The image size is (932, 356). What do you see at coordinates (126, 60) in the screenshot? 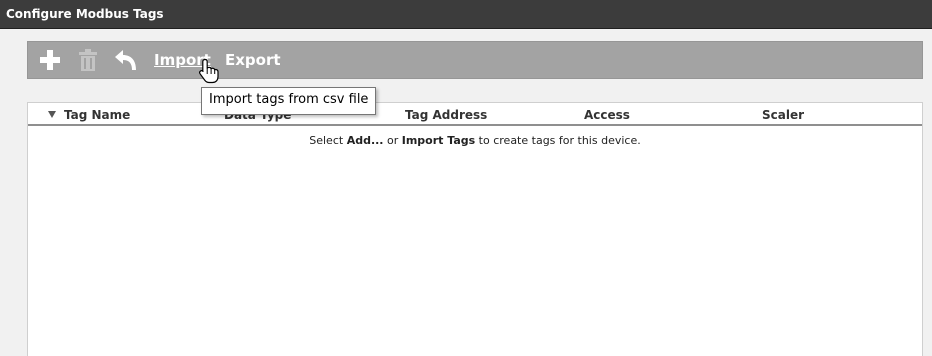
I see `undo-arrow-icon` at bounding box center [126, 60].